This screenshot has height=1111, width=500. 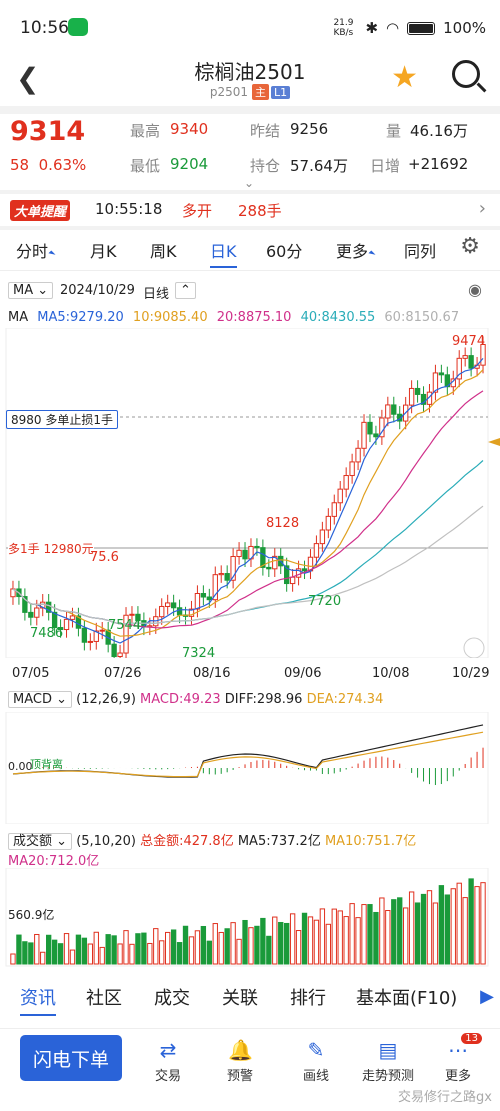 What do you see at coordinates (168, 1061) in the screenshot?
I see `trade-button: ⇄ 交易` at bounding box center [168, 1061].